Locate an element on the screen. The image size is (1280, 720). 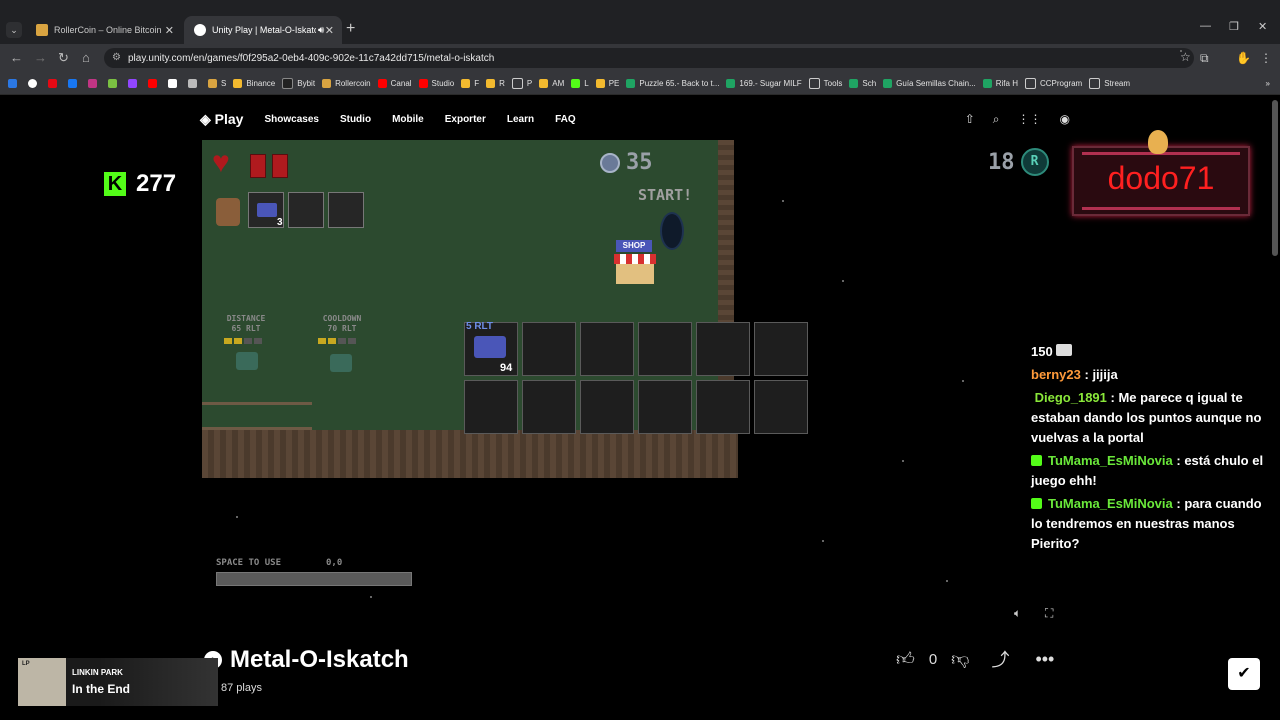
bookmark-binance: Binance is located at coordinates (254, 83).